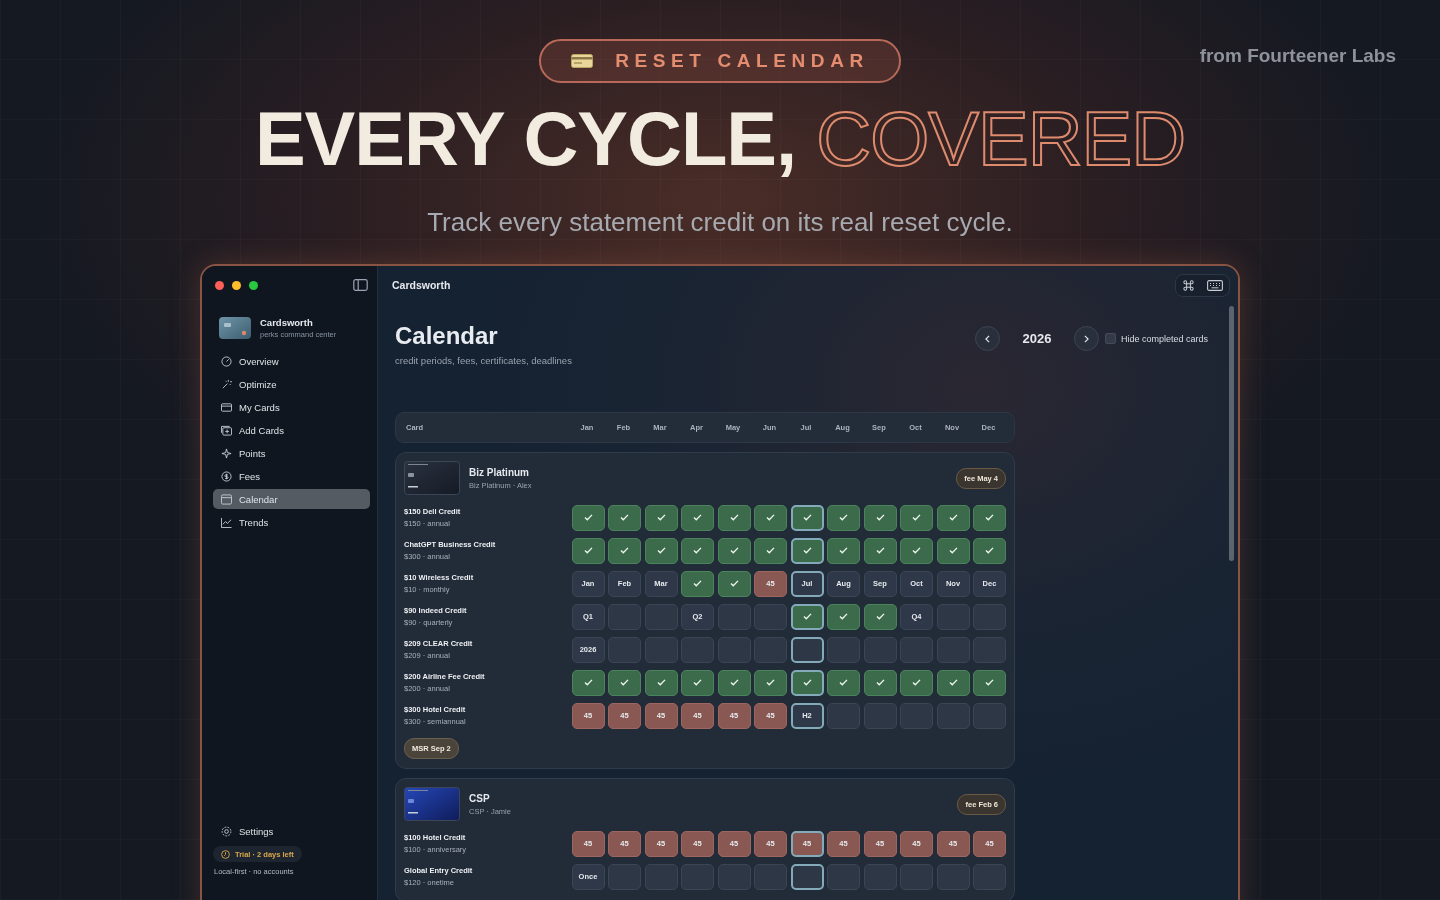  I want to click on next-year-button, so click(1086, 338).